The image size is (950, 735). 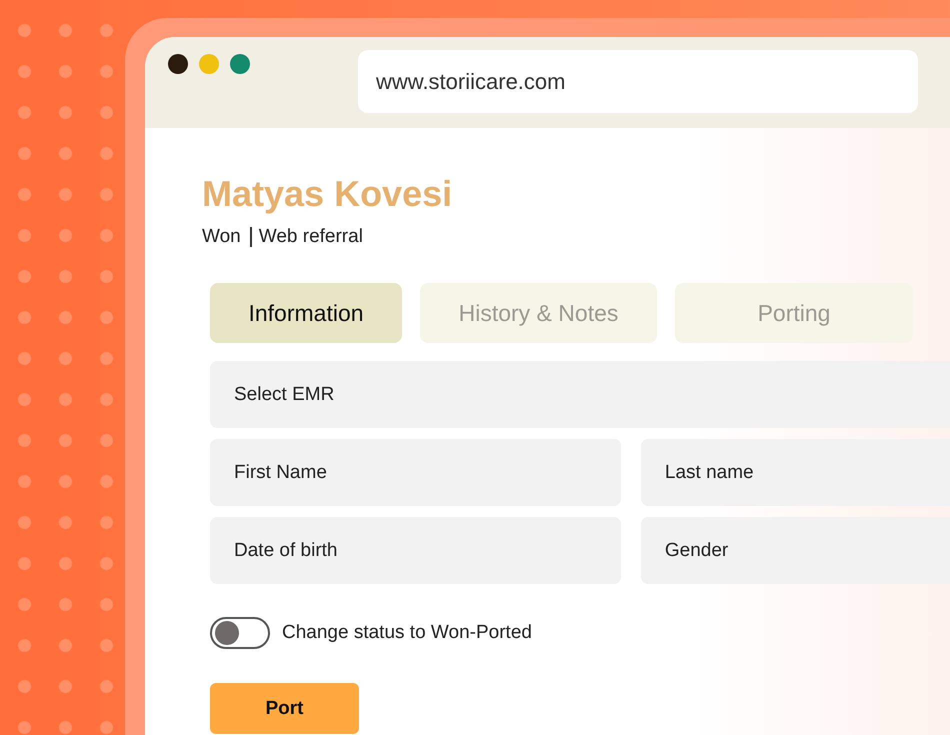 What do you see at coordinates (284, 708) in the screenshot?
I see `port-button: Port` at bounding box center [284, 708].